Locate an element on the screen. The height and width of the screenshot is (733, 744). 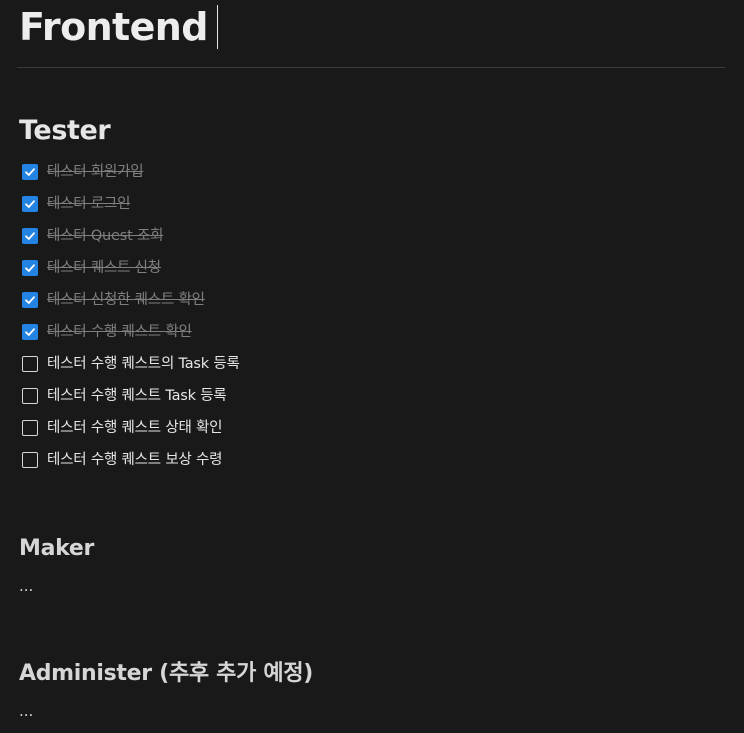
todo-item: 테스터 퀘스트 신청 is located at coordinates (367, 268).